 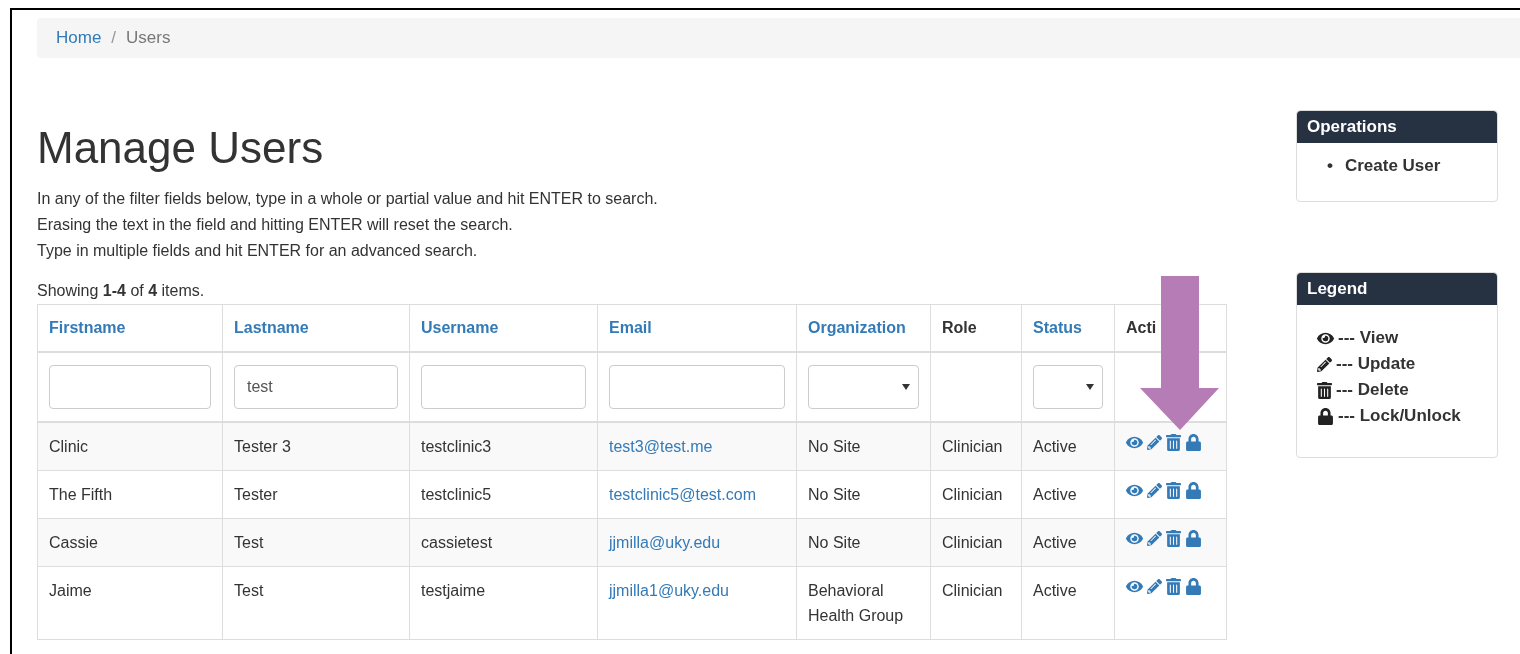 What do you see at coordinates (1397, 127) in the screenshot?
I see `panel-title: Operations` at bounding box center [1397, 127].